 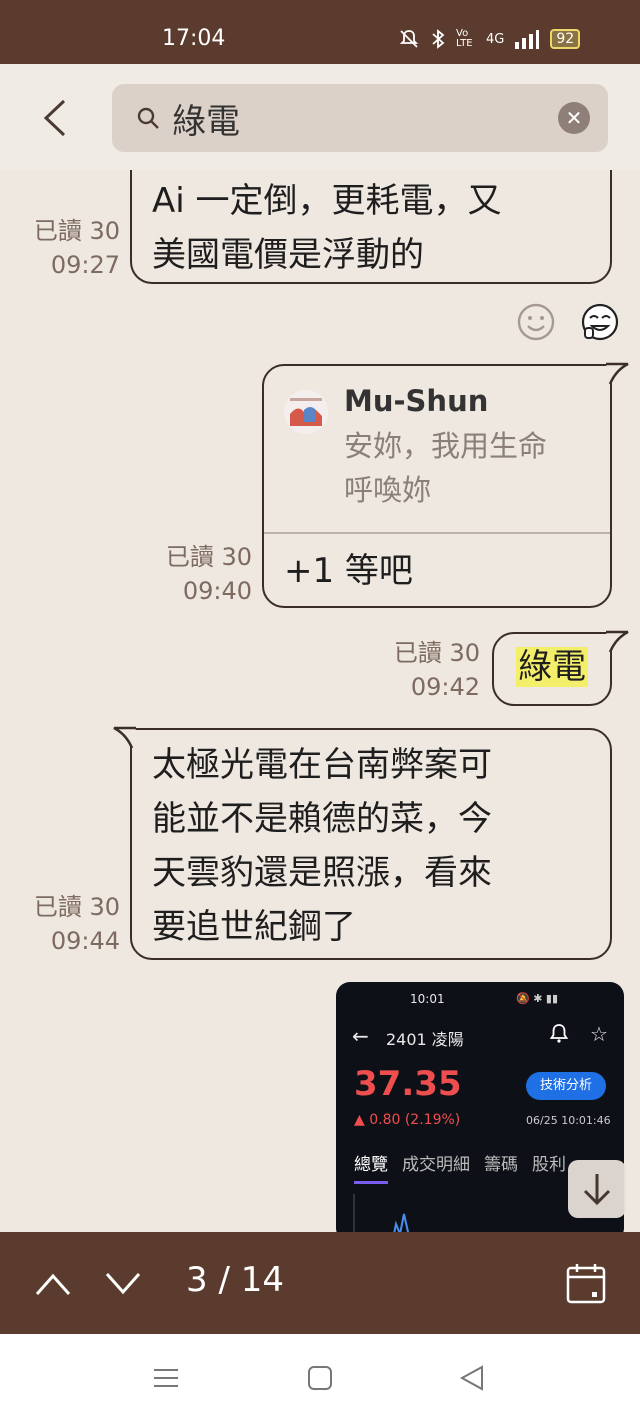 I want to click on message-meta: 已讀 30 09:42, so click(x=428, y=670).